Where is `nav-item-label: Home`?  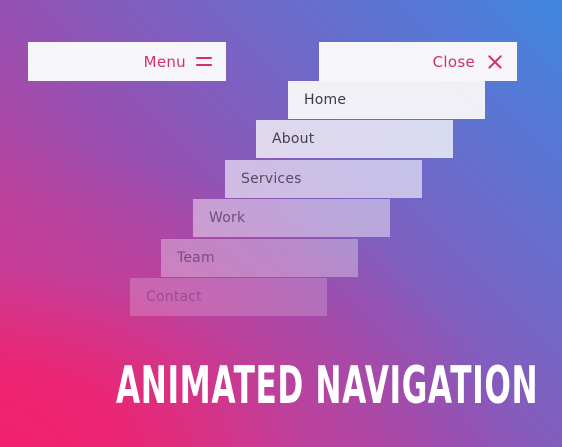 nav-item-label: Home is located at coordinates (325, 100).